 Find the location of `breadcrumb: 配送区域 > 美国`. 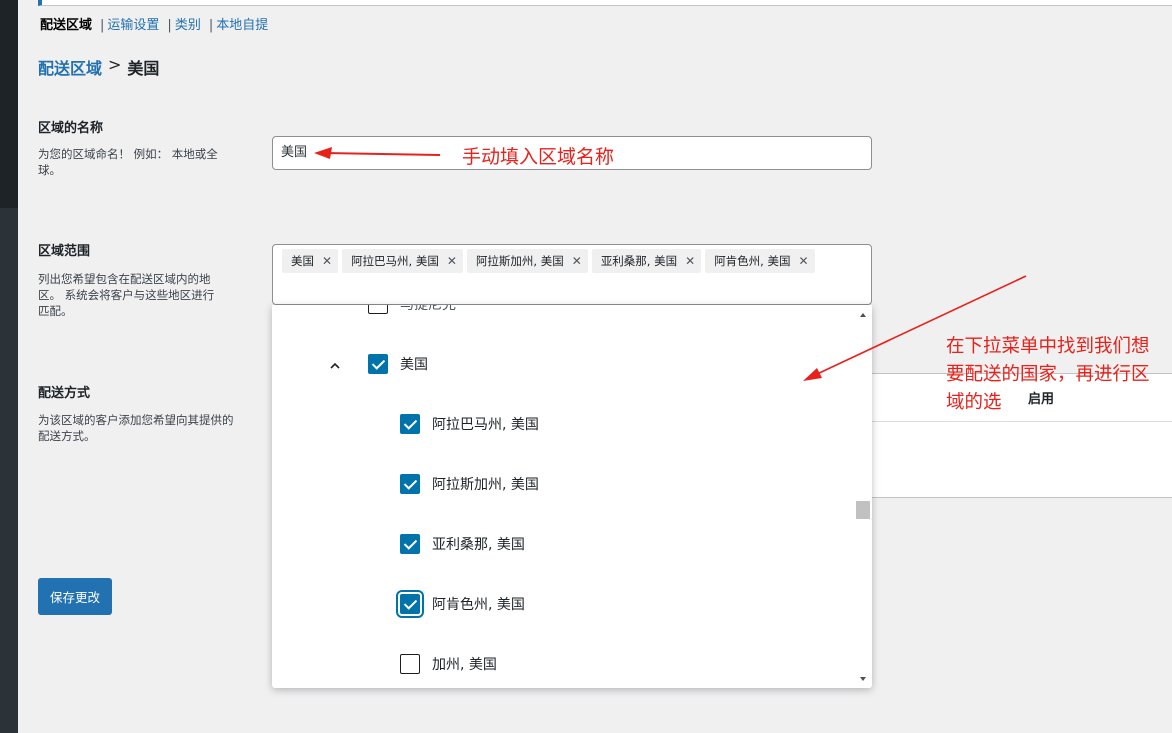

breadcrumb: 配送区域 > 美国 is located at coordinates (98, 67).